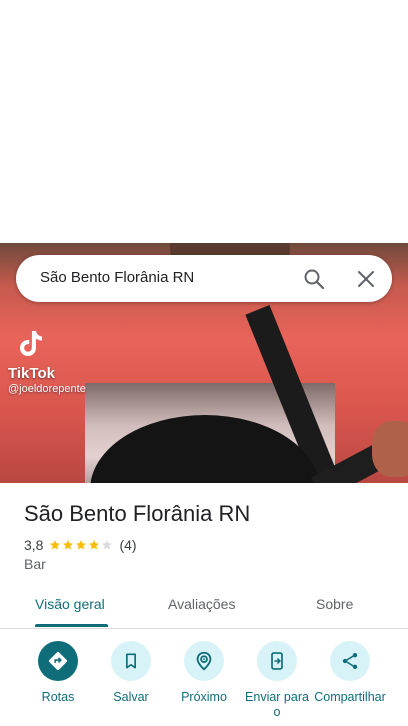 The height and width of the screenshot is (726, 408). What do you see at coordinates (117, 277) in the screenshot?
I see `search-input: São Bento Florânia RN` at bounding box center [117, 277].